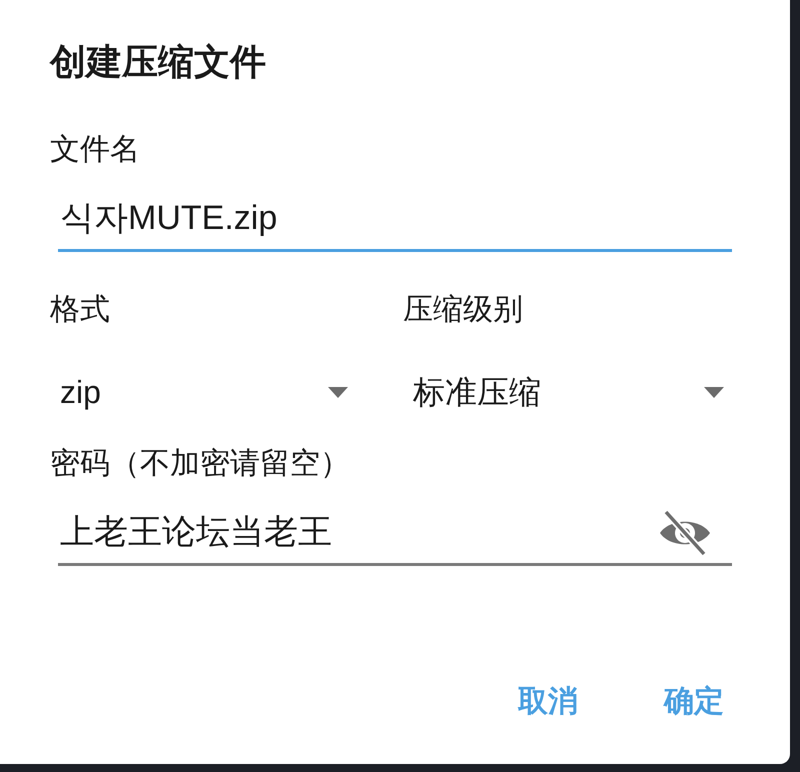  Describe the element at coordinates (358, 532) in the screenshot. I see `text-field: 上老王论坛当老王` at that location.